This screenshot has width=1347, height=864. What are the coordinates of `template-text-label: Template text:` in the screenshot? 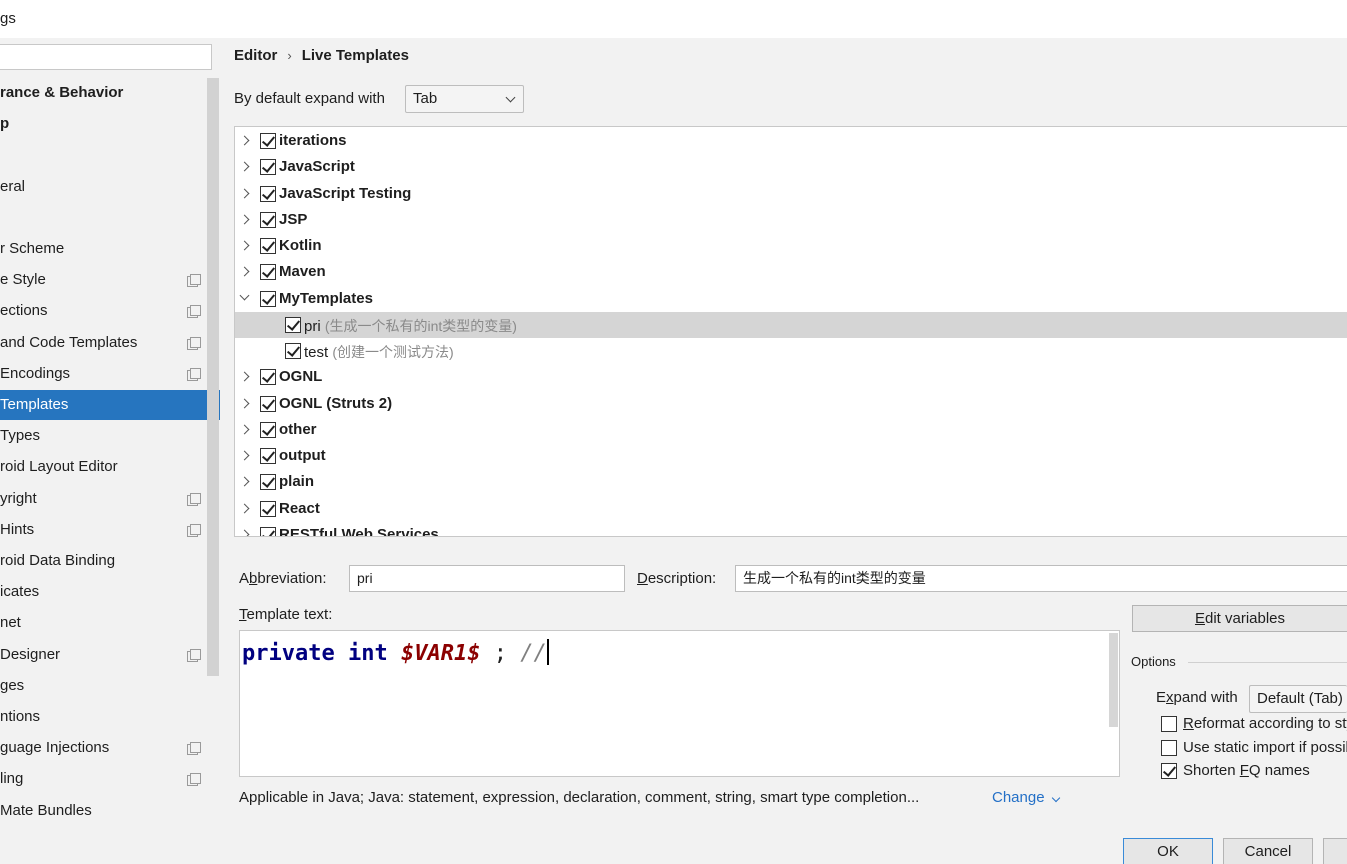 It's located at (286, 614).